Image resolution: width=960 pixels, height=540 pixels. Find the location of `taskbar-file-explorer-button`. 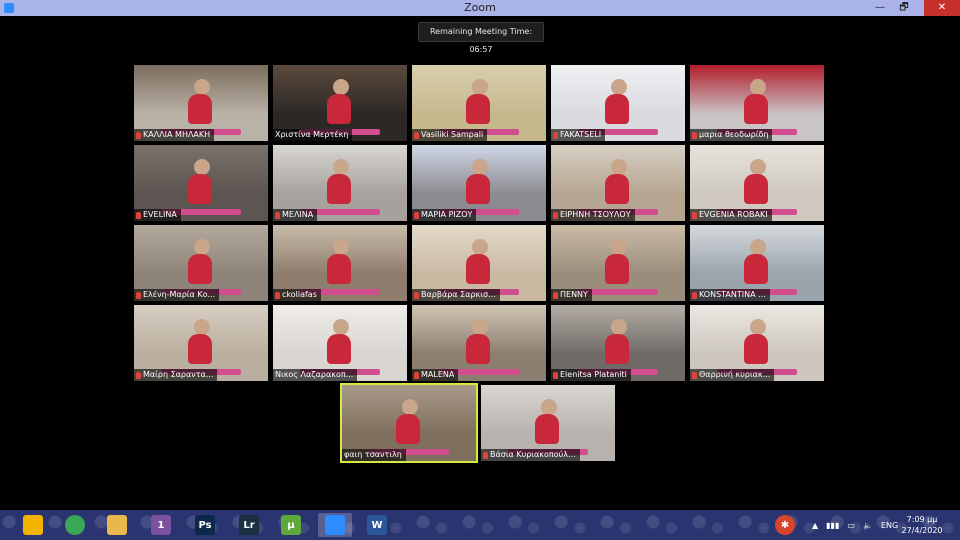

taskbar-file-explorer-button is located at coordinates (117, 525).